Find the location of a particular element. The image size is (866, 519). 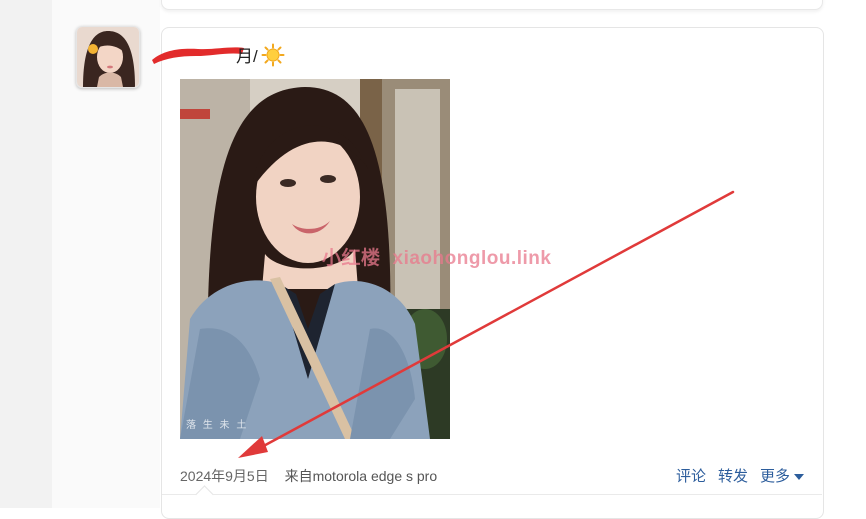

comment-button: 评论 is located at coordinates (691, 475).